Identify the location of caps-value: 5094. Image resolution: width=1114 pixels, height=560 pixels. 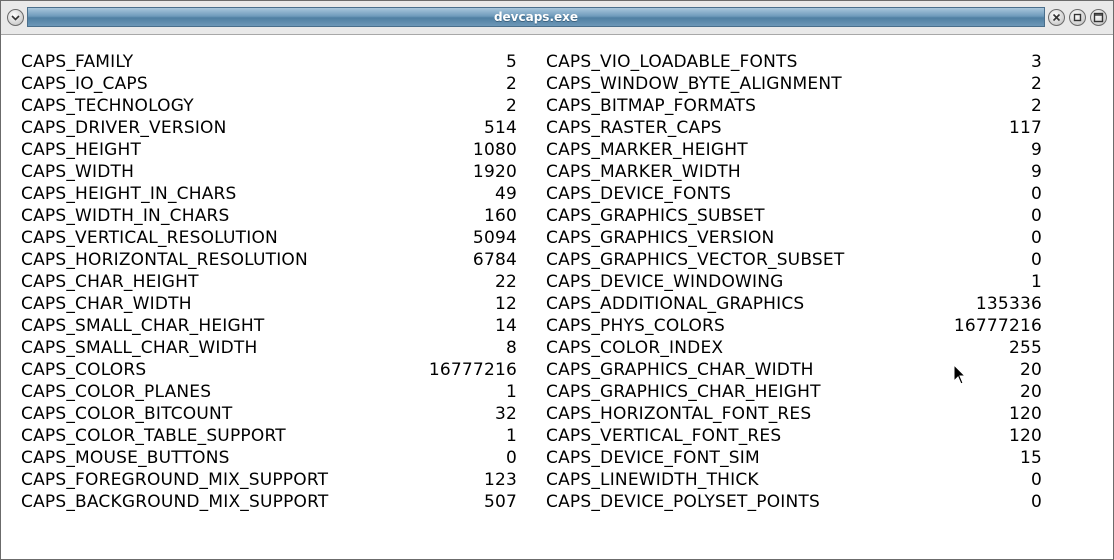
(494, 238).